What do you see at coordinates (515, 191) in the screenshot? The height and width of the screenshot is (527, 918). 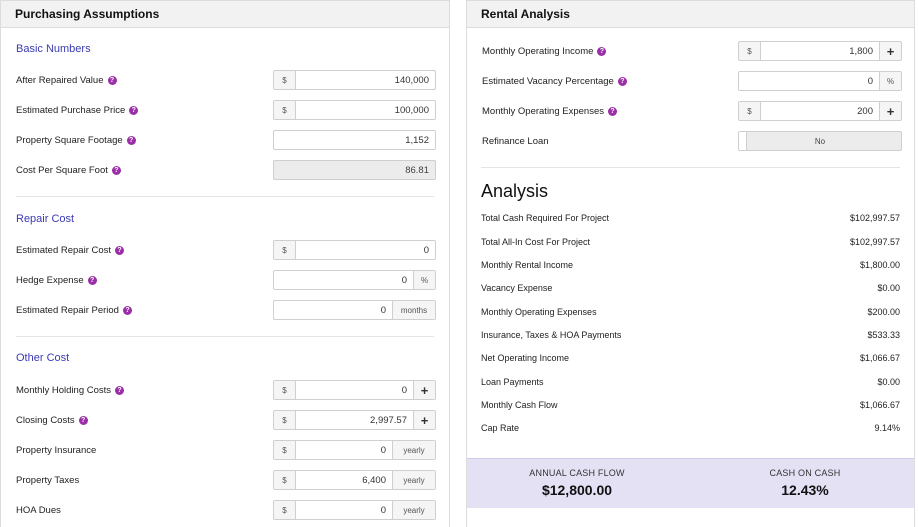 I see `analysis-title: Analysis` at bounding box center [515, 191].